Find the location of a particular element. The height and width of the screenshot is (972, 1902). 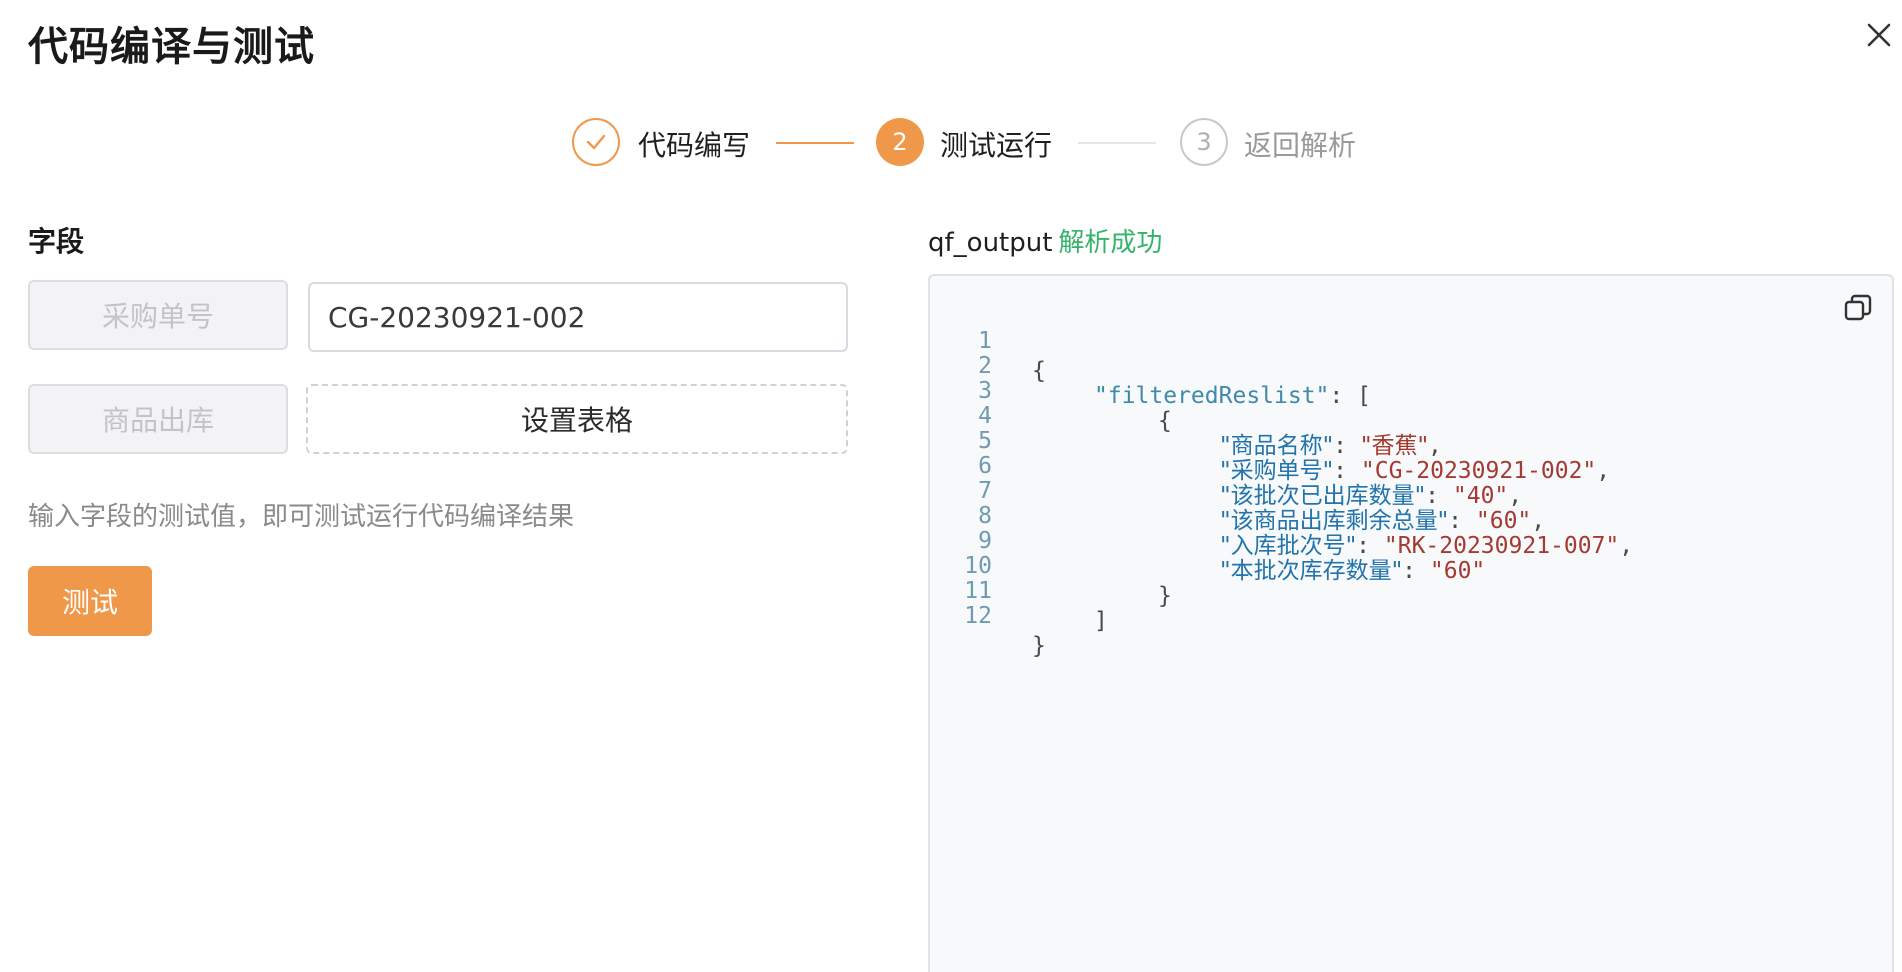

test-button: 测试 is located at coordinates (90, 601).